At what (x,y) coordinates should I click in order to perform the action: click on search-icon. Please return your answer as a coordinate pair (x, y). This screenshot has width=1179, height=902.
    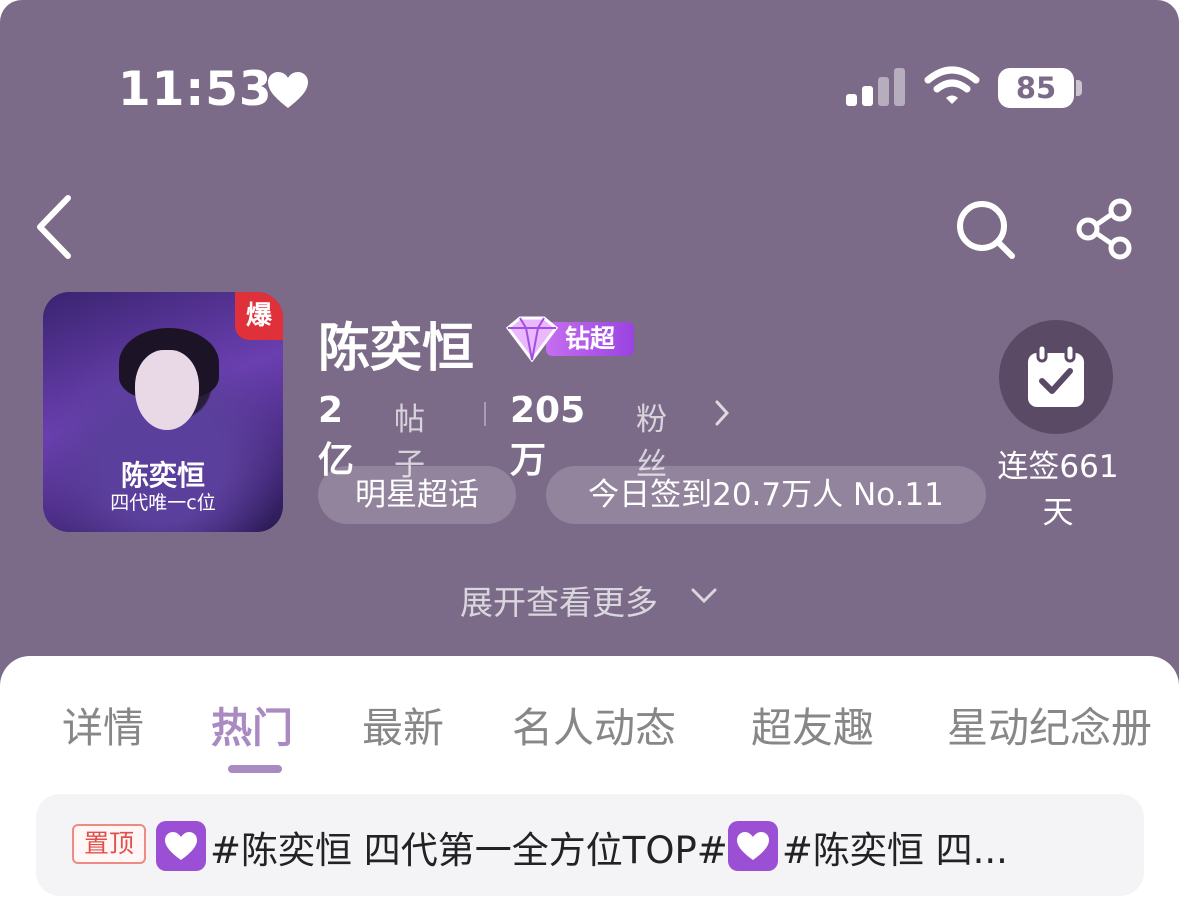
    Looking at the image, I should click on (985, 229).